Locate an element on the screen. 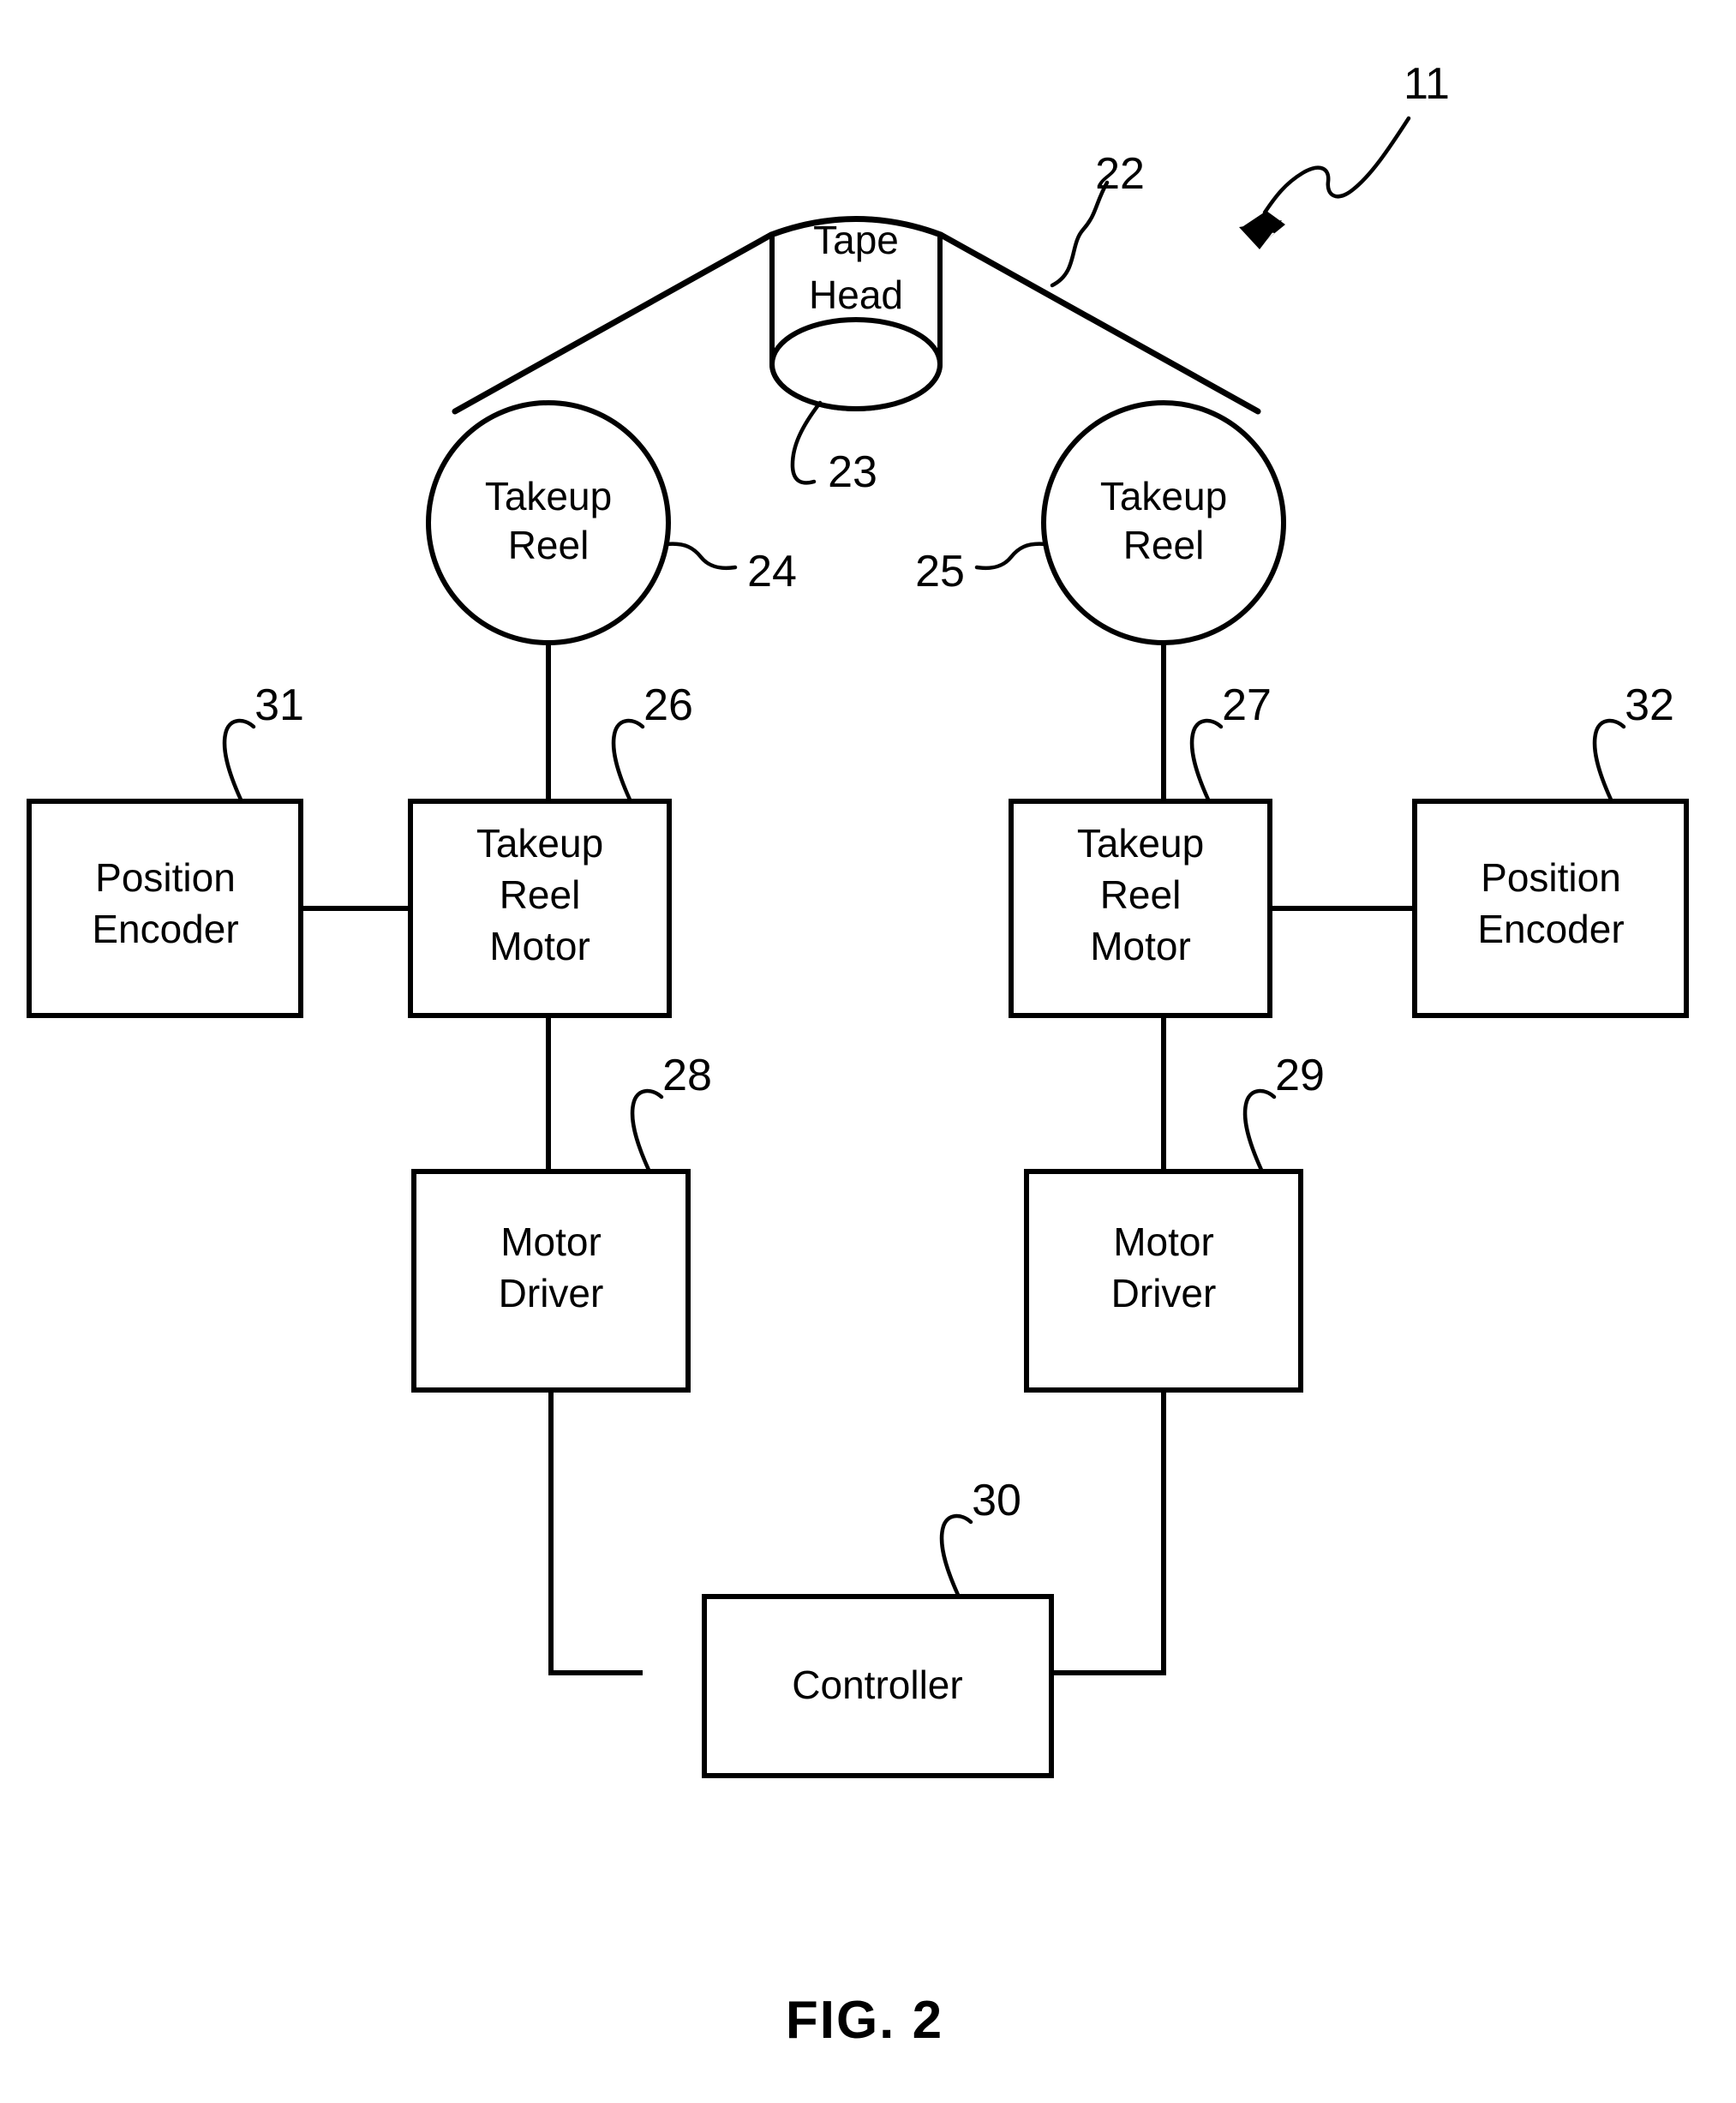 Image resolution: width=1736 pixels, height=2103 pixels. tape-head-bottom-ellipse is located at coordinates (856, 364).